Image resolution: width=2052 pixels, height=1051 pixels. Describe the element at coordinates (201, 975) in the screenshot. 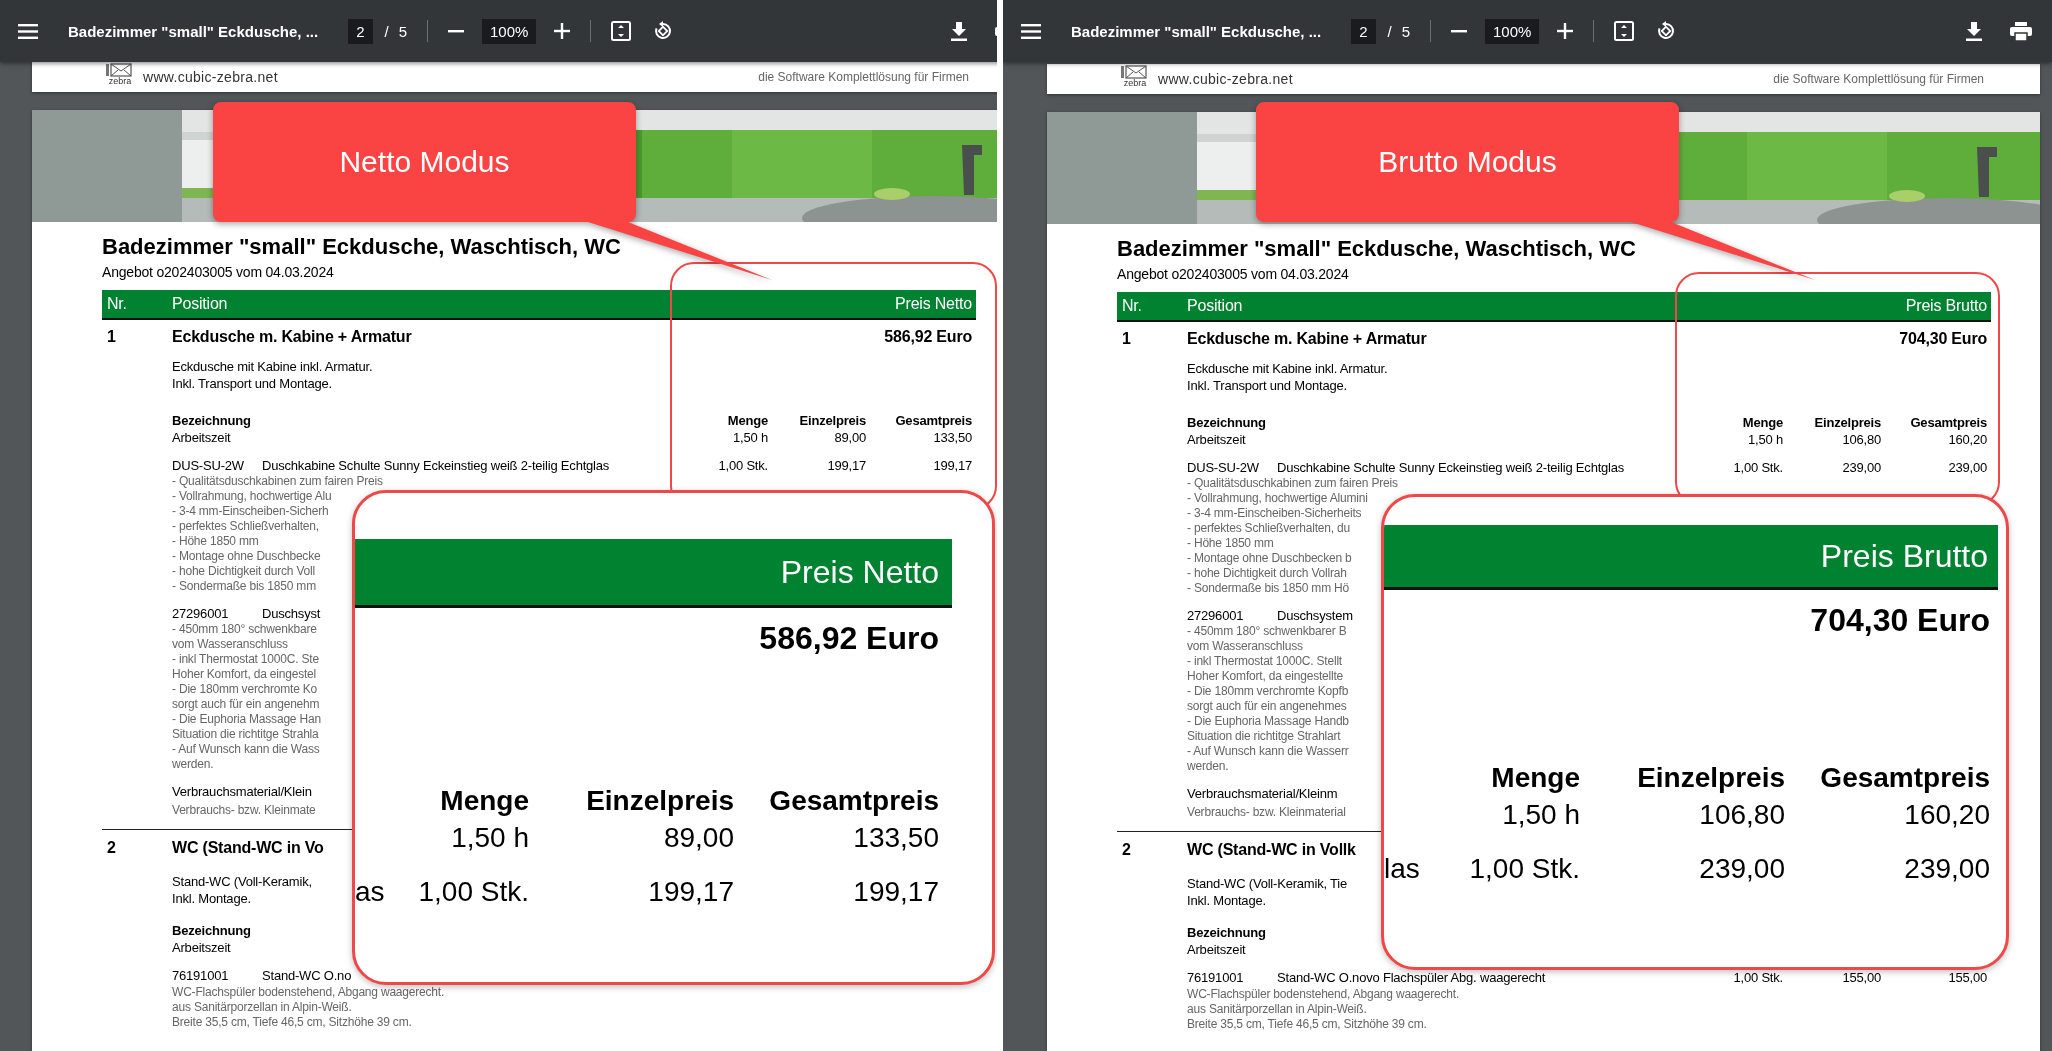

I see `article-code: 76191001` at that location.